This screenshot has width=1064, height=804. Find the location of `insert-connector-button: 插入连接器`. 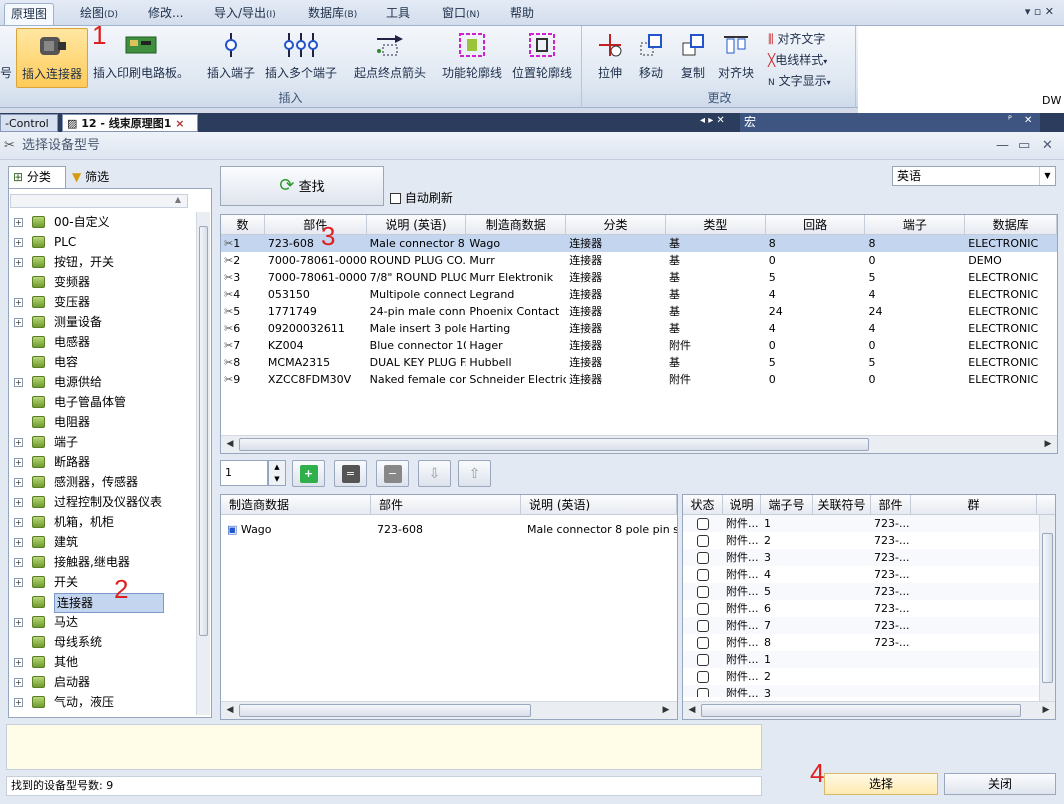

insert-connector-button: 插入连接器 is located at coordinates (52, 58).